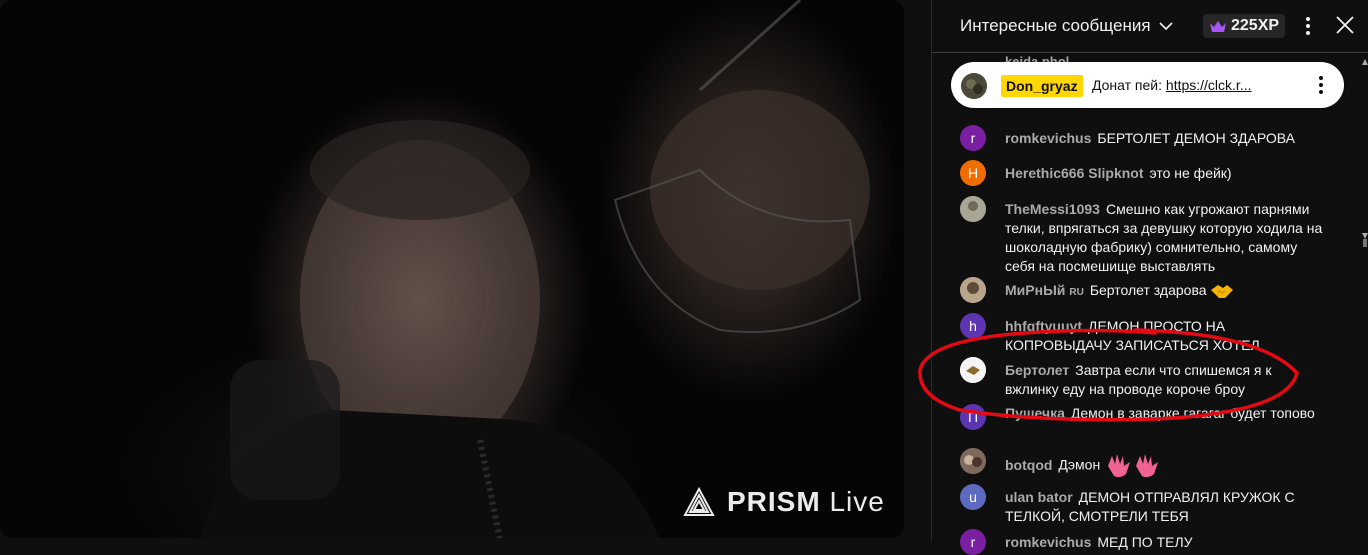  Describe the element at coordinates (1052, 209) in the screenshot. I see `author-name: TheMessi1093` at that location.